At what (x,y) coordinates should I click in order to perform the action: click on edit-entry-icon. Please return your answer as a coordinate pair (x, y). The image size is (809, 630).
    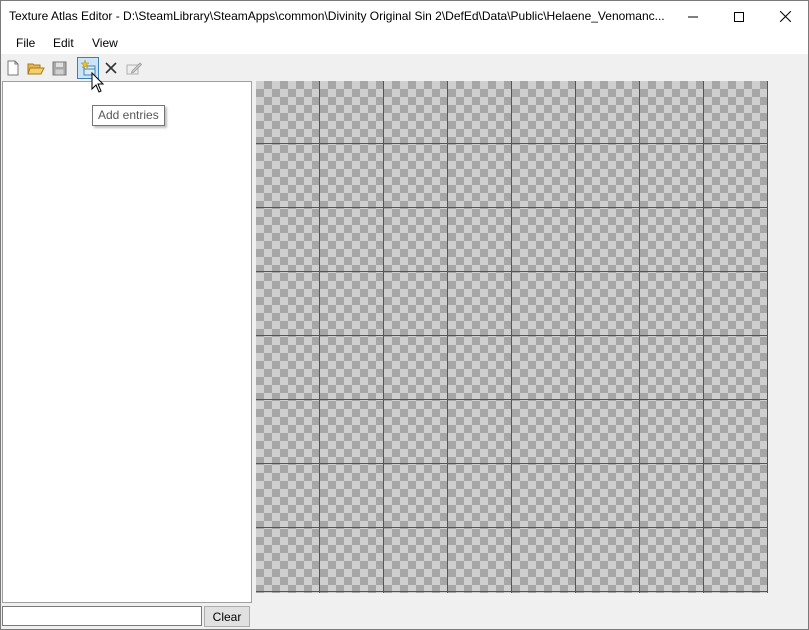
    Looking at the image, I should click on (134, 68).